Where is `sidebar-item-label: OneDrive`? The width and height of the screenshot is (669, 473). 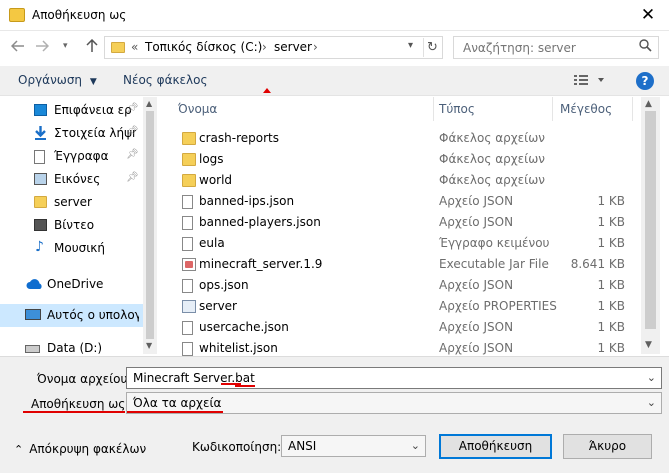
sidebar-item-label: OneDrive is located at coordinates (75, 284).